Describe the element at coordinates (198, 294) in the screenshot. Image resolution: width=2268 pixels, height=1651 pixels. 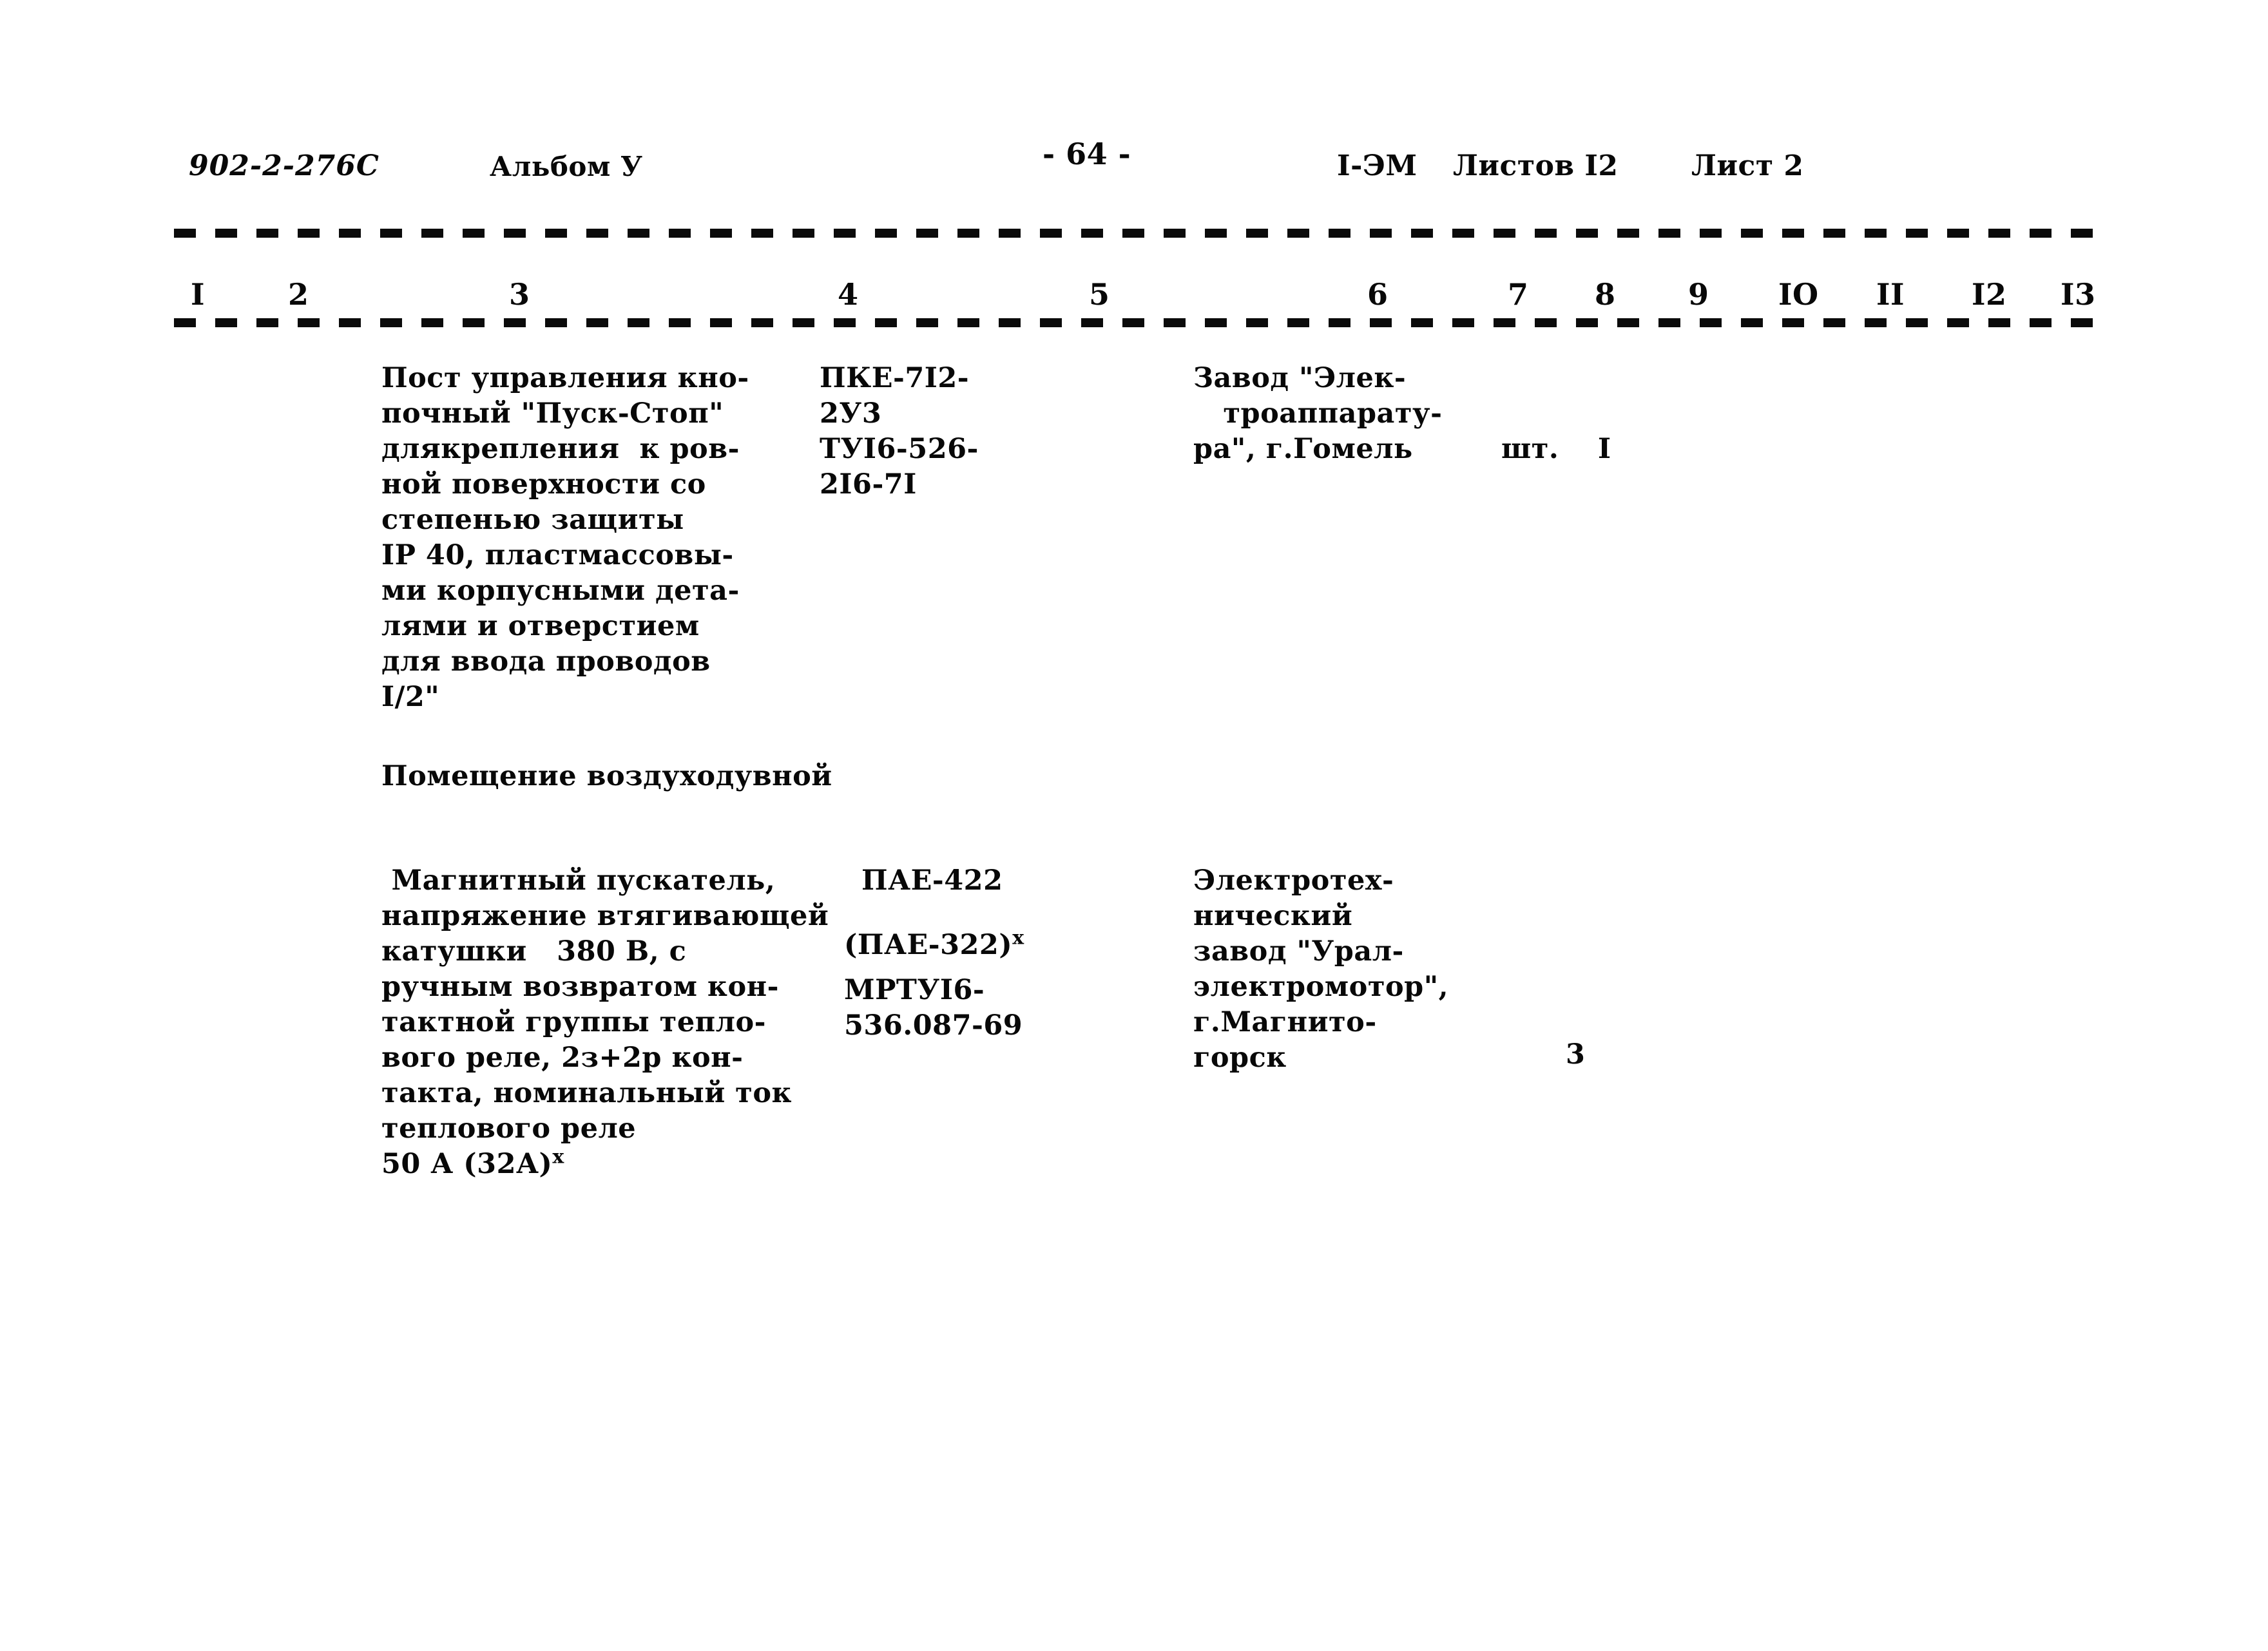
I see `column-number-I: I` at that location.